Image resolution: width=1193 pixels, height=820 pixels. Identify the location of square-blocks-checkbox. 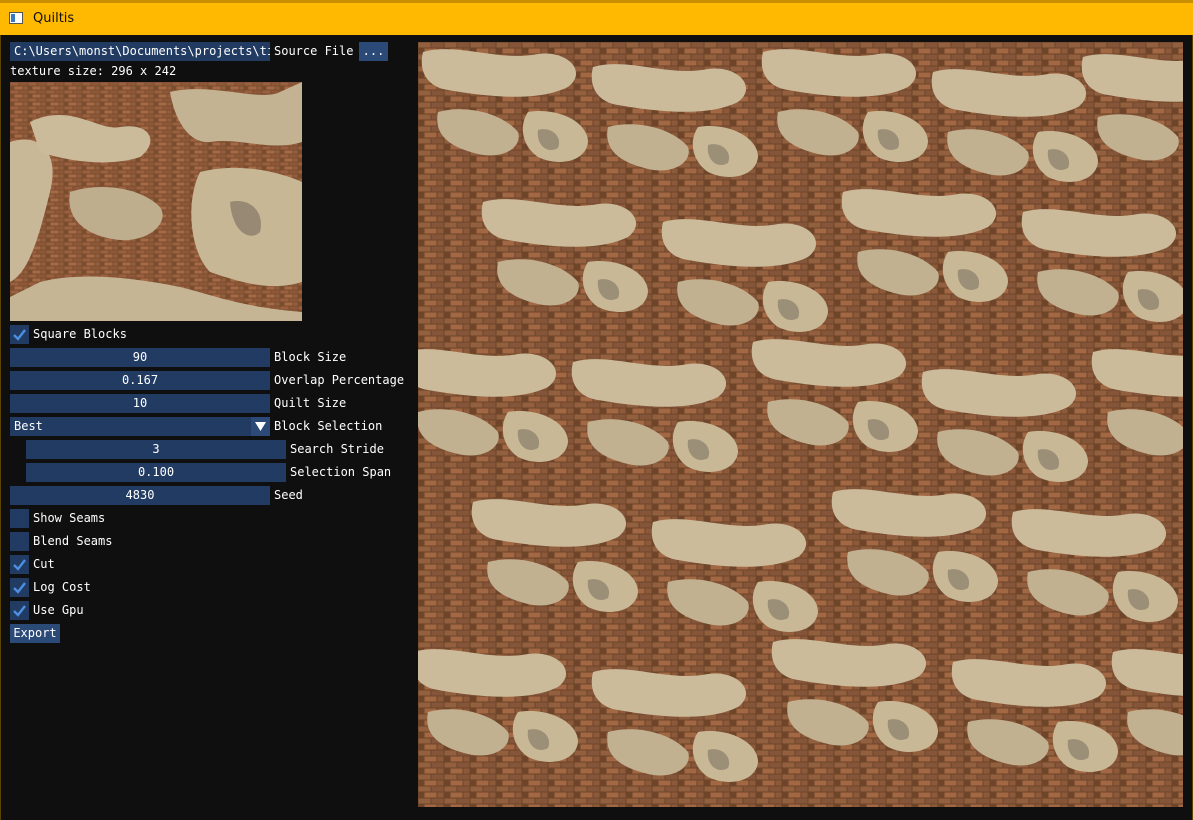
(19, 334).